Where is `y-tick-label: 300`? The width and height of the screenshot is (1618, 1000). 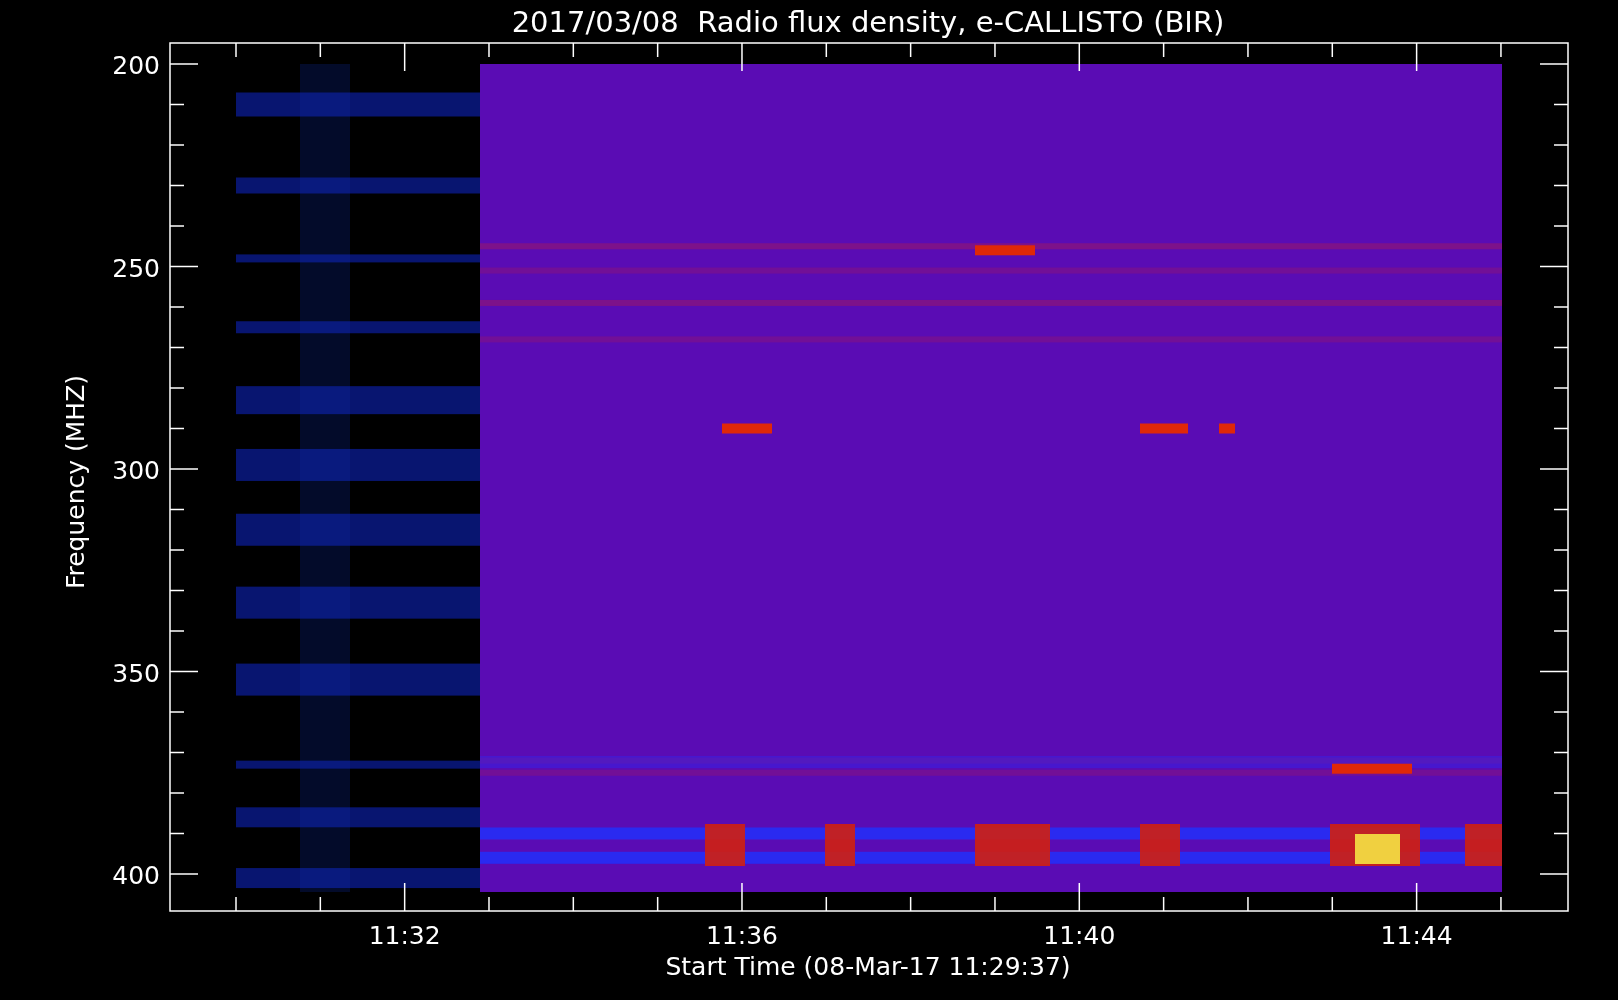
y-tick-label: 300 is located at coordinates (136, 470).